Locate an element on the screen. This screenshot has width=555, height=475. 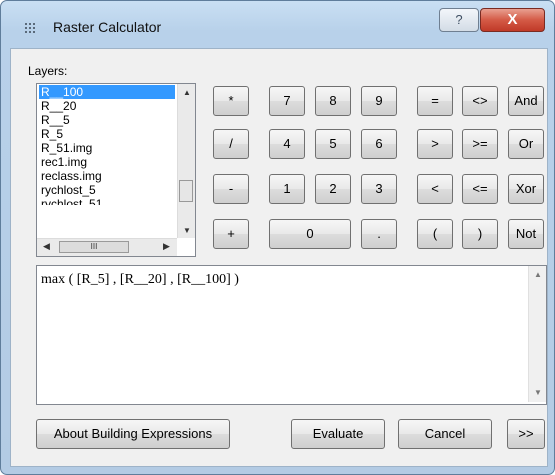
list-item: reclass.img is located at coordinates (71, 176).